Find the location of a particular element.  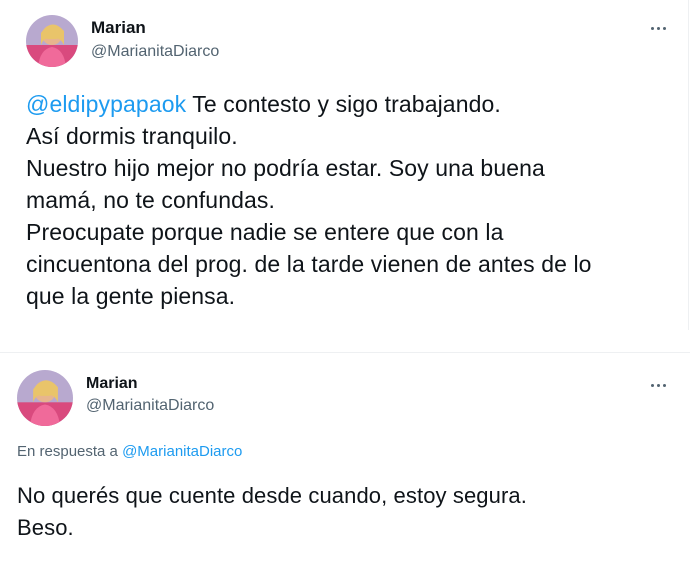

tweet-text-line: Te contesto y sigo trabajando. is located at coordinates (343, 104).